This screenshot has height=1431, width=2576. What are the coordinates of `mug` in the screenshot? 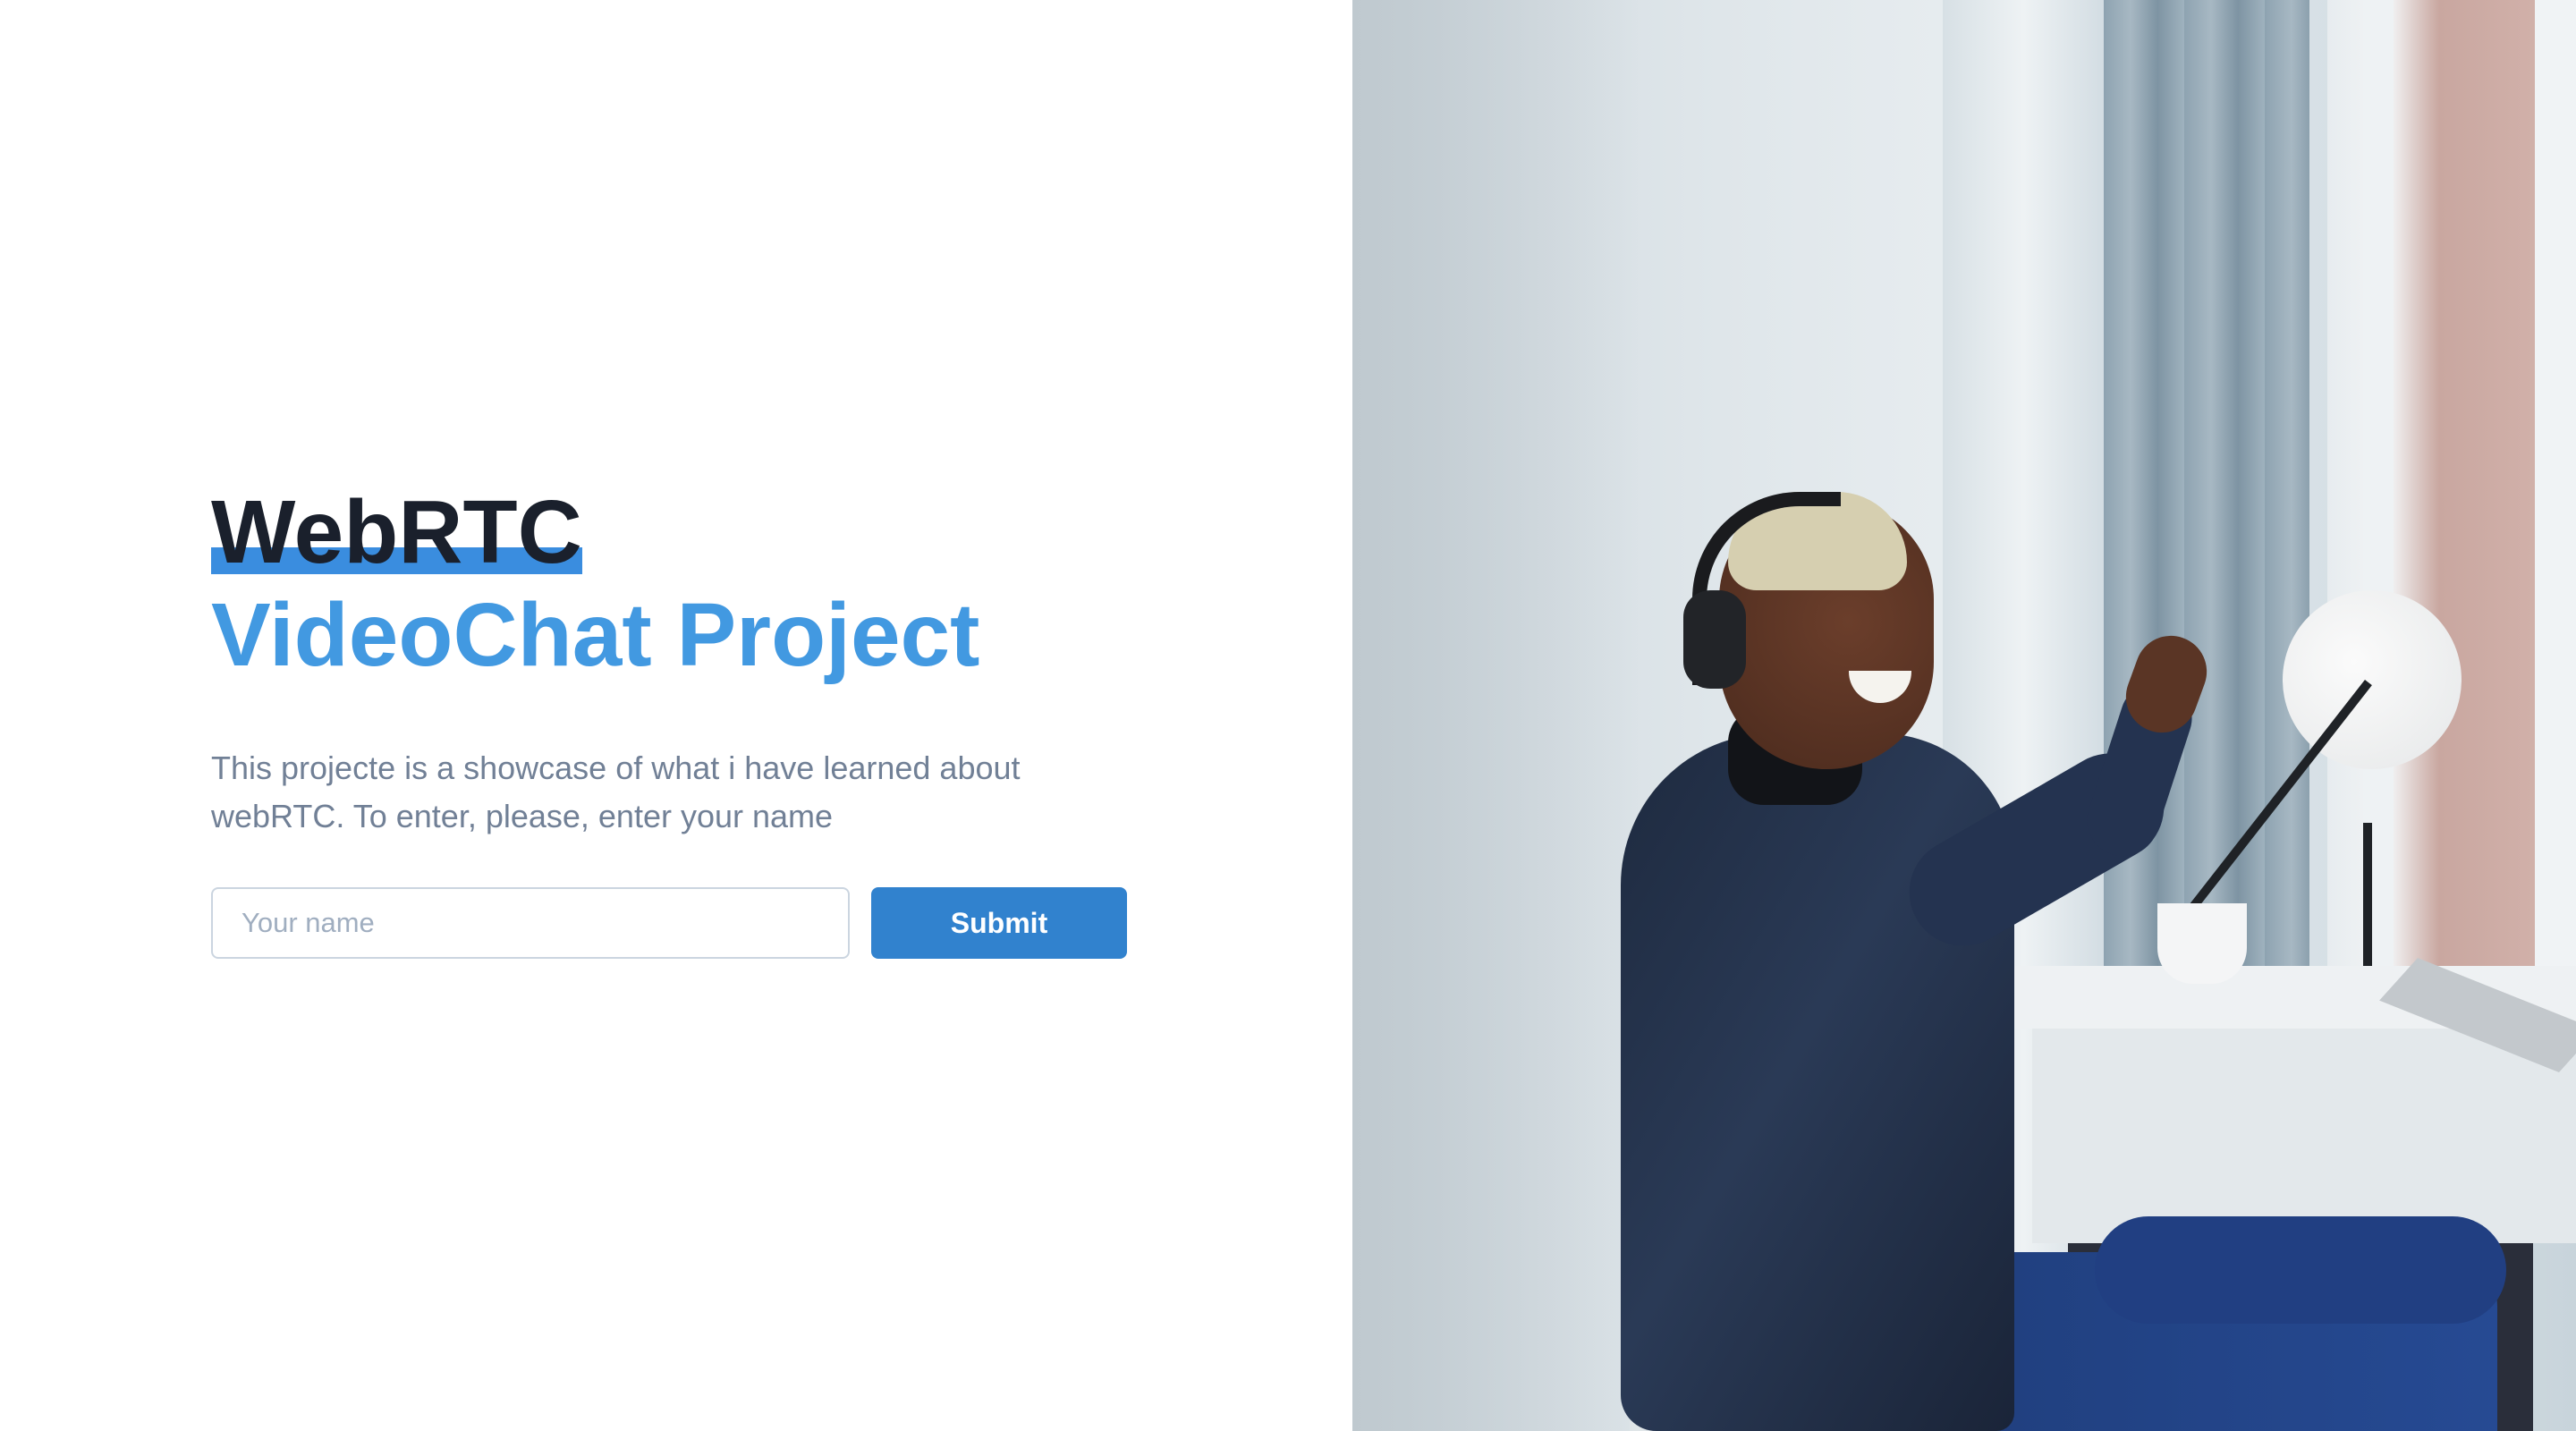 It's located at (2202, 944).